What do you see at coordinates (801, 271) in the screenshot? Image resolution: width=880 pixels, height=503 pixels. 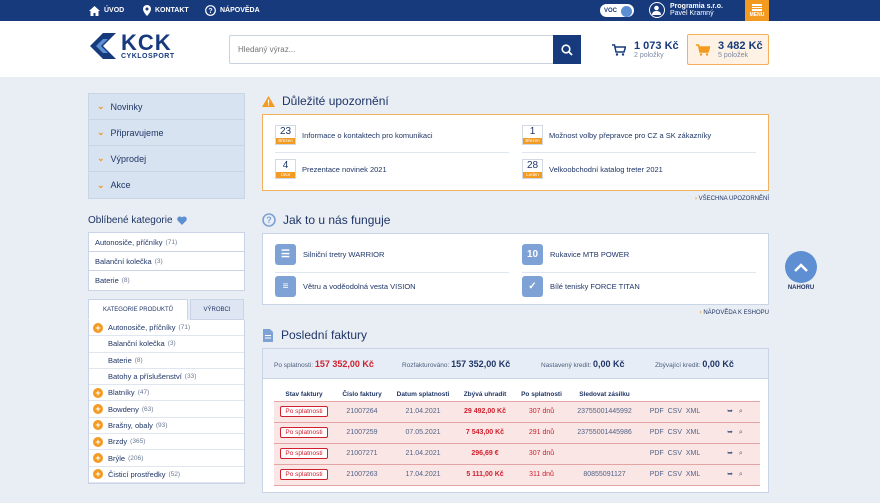 I see `back-to-top-button: NAHORU` at bounding box center [801, 271].